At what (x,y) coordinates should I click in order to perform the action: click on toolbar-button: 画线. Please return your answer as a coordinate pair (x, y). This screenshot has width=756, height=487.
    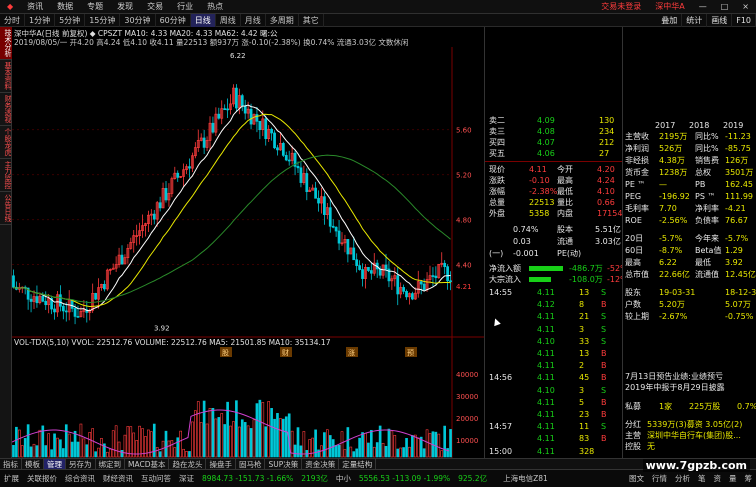
    Looking at the image, I should click on (720, 20).